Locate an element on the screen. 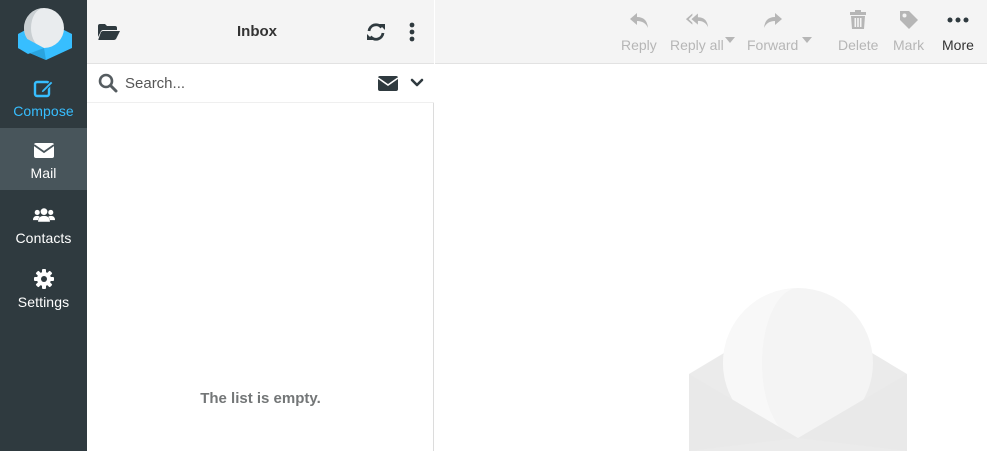 This screenshot has width=987, height=451. list-options-icon is located at coordinates (412, 32).